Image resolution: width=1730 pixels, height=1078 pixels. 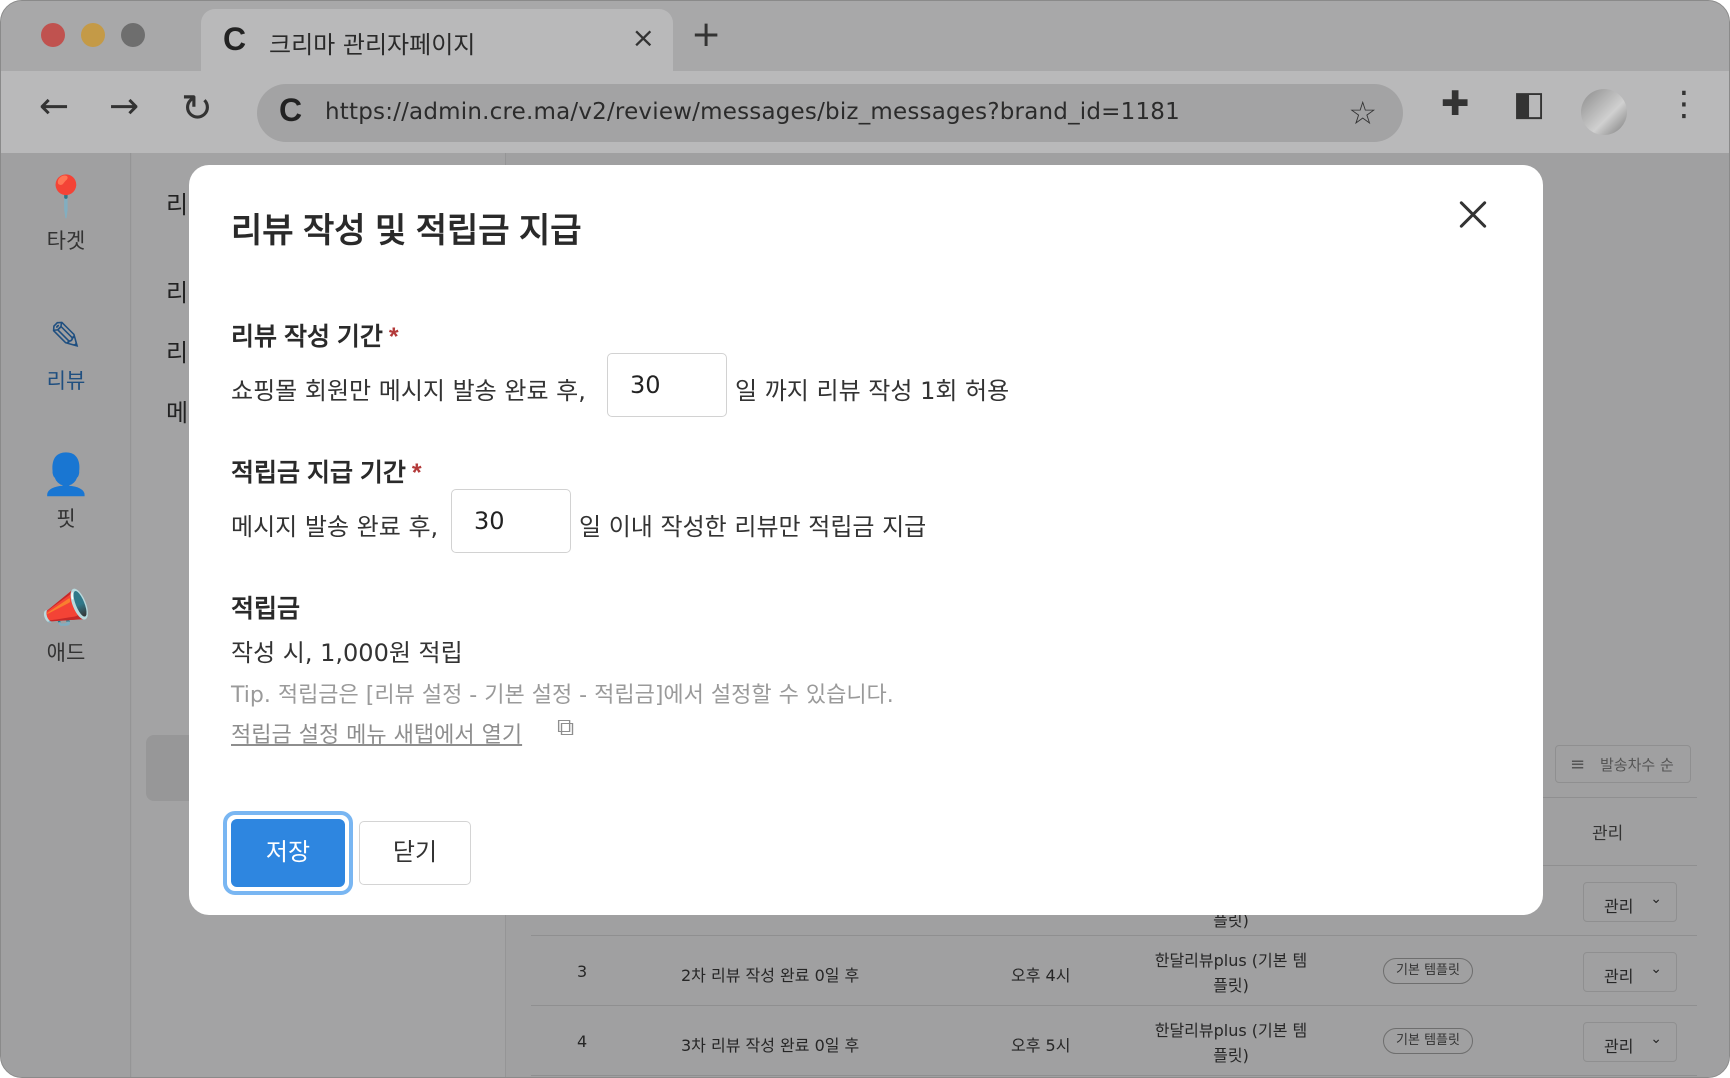 I want to click on side-panel-icon: ◧, so click(x=1529, y=104).